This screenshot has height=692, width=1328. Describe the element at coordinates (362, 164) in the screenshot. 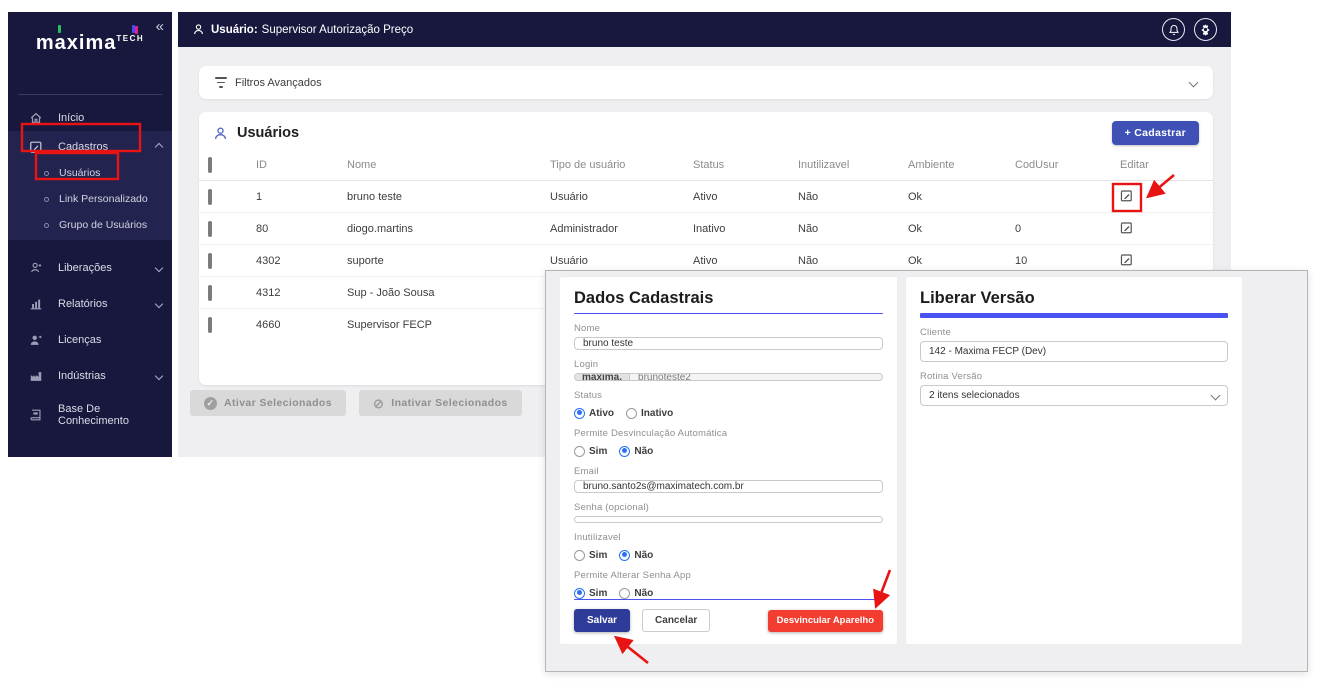

I see `col-nome: Nome` at that location.